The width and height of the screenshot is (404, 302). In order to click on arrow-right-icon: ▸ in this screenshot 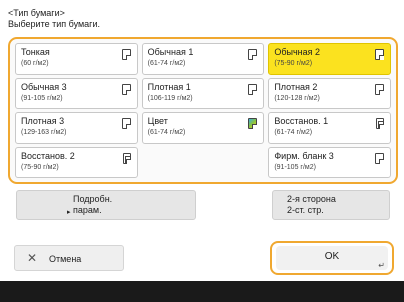, I will do `click(69, 212)`.